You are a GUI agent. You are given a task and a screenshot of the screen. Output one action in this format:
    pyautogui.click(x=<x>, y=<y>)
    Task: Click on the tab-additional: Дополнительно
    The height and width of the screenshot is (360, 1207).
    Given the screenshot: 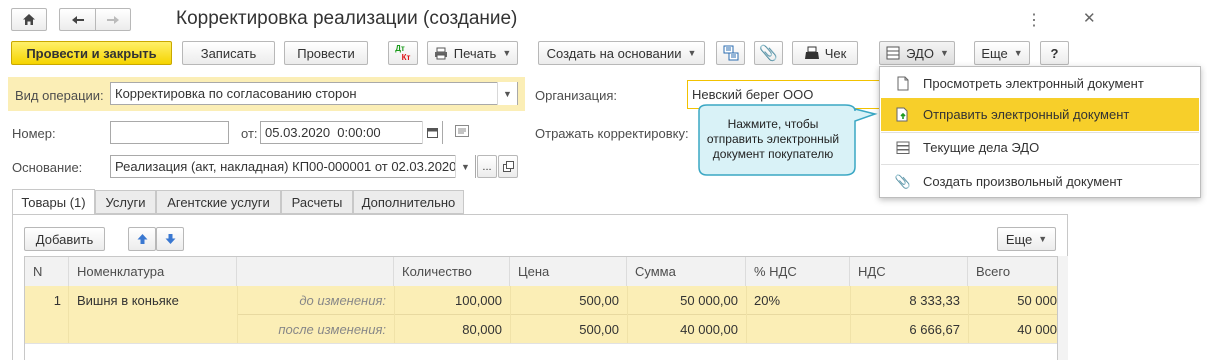 What is the action you would take?
    pyautogui.click(x=408, y=202)
    